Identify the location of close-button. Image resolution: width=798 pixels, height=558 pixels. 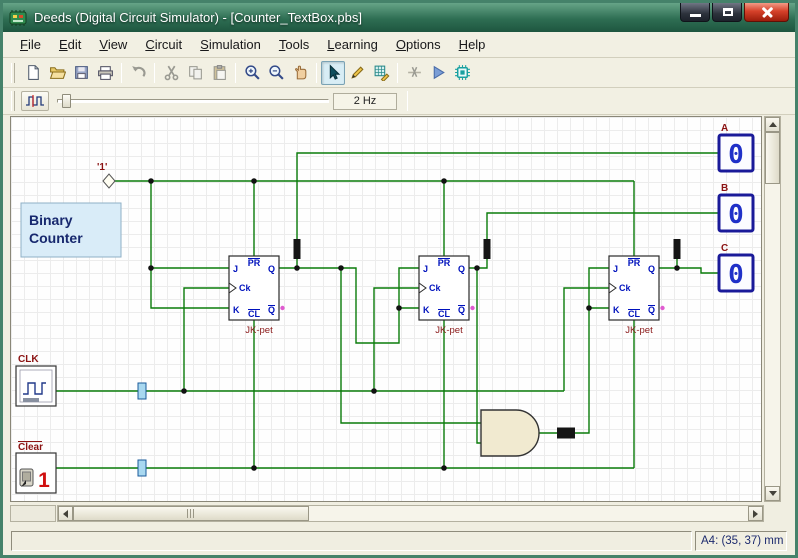
(766, 12).